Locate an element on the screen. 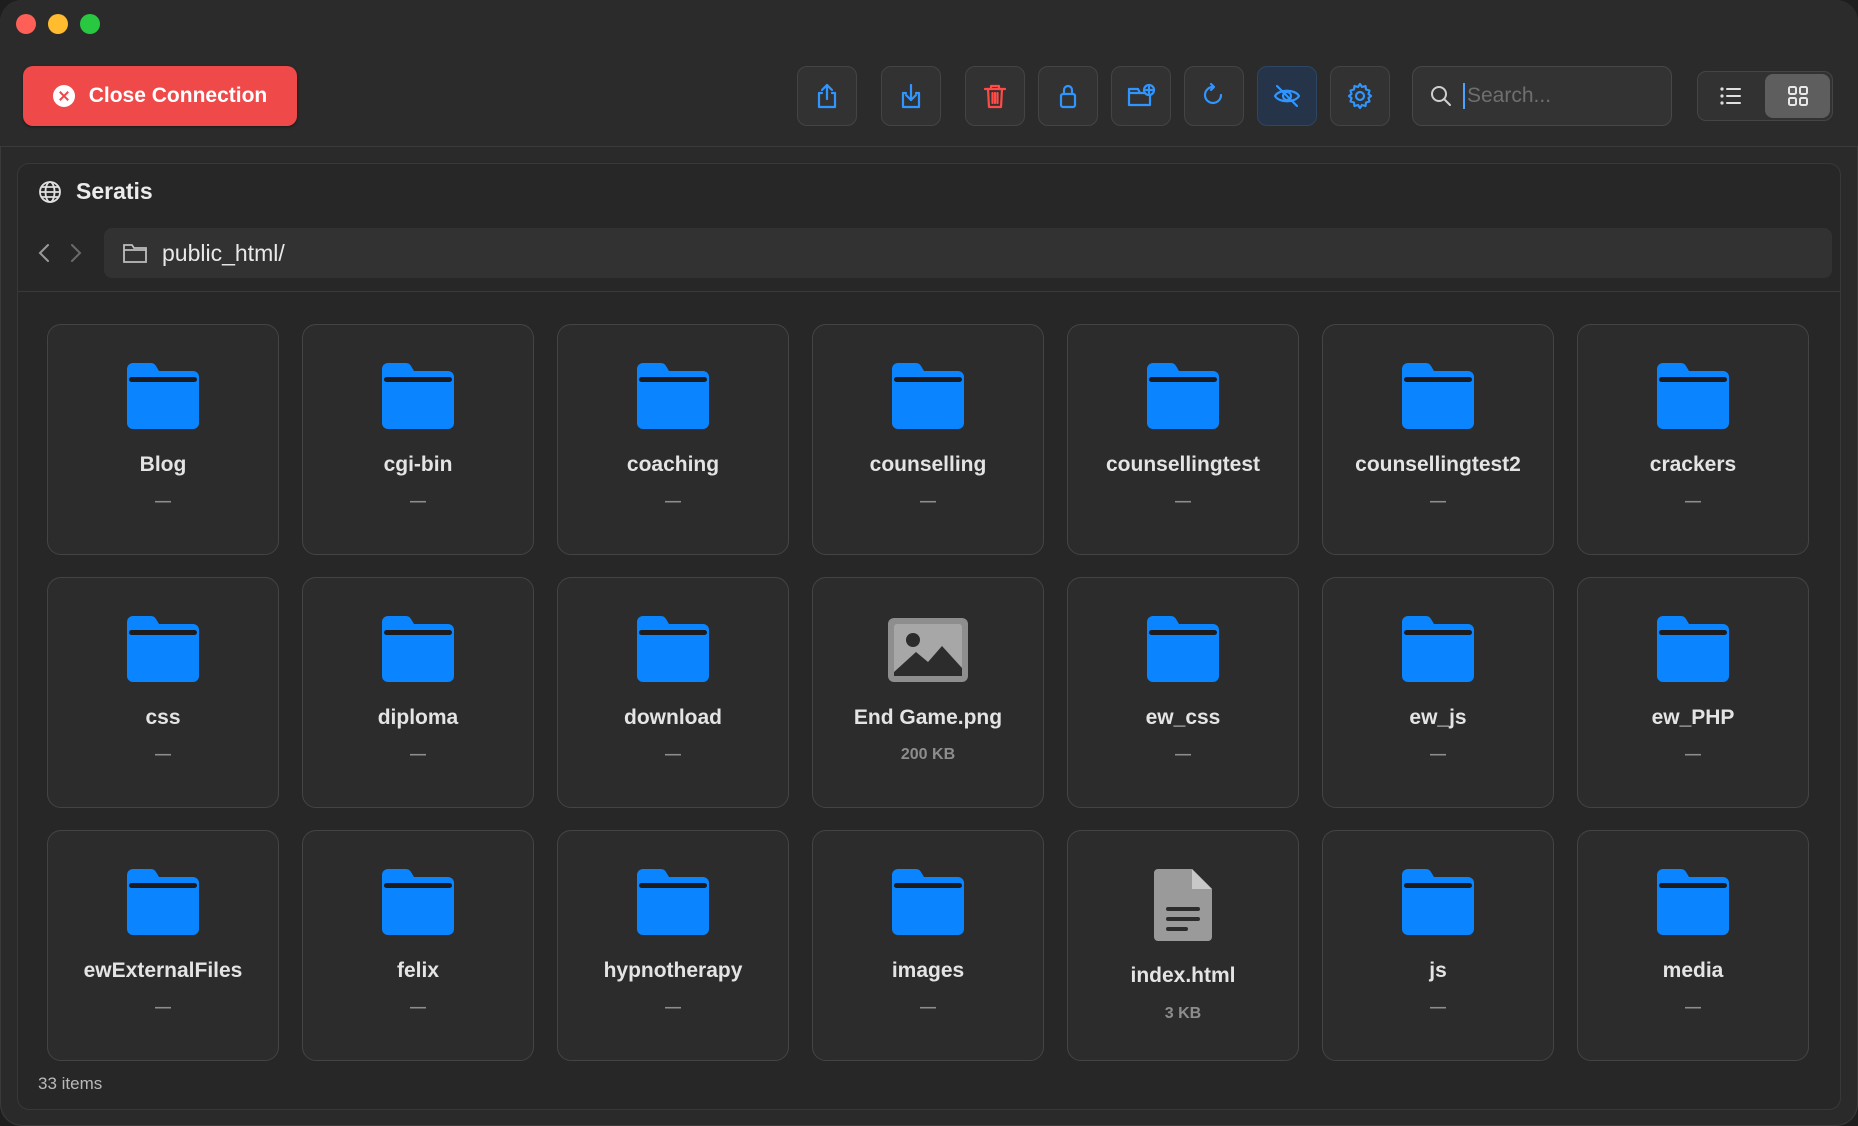  file-tile: images — is located at coordinates (928, 945).